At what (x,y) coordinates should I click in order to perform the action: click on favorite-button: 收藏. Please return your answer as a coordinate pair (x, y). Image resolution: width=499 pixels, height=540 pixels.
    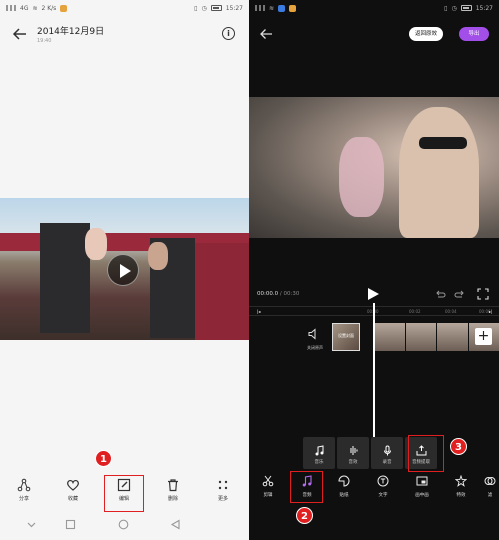
    Looking at the image, I should click on (73, 490).